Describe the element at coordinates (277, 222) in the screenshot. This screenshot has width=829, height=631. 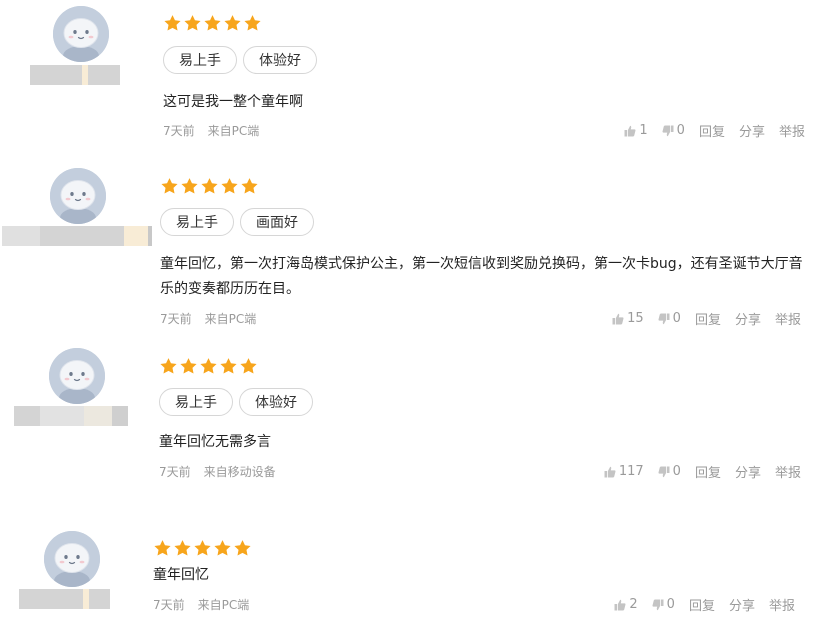
I see `tag: 画面好` at that location.